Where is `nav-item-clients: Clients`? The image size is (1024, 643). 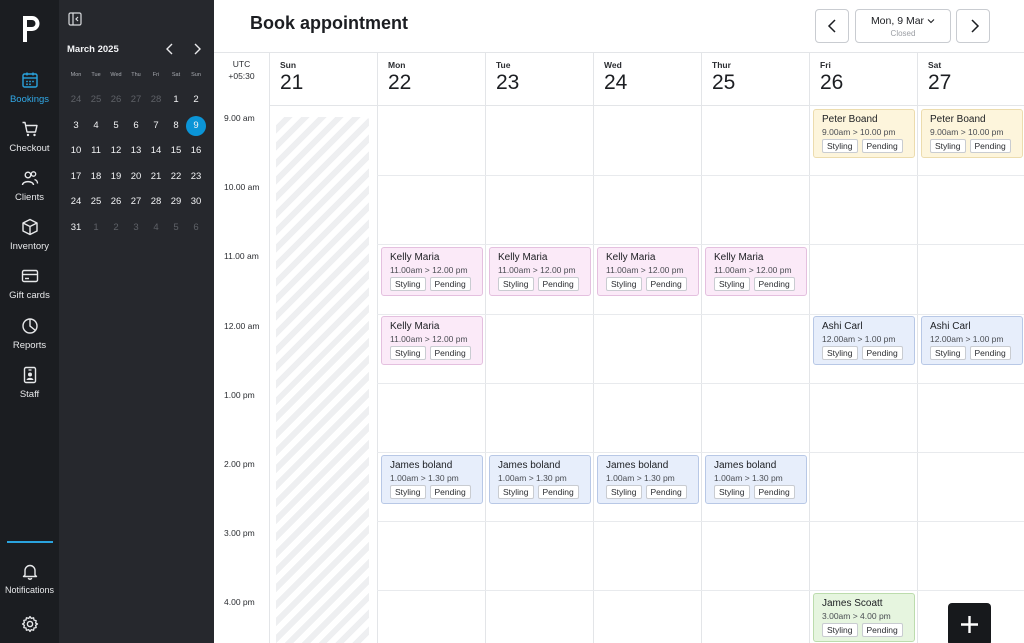
nav-item-clients: Clients is located at coordinates (29, 192).